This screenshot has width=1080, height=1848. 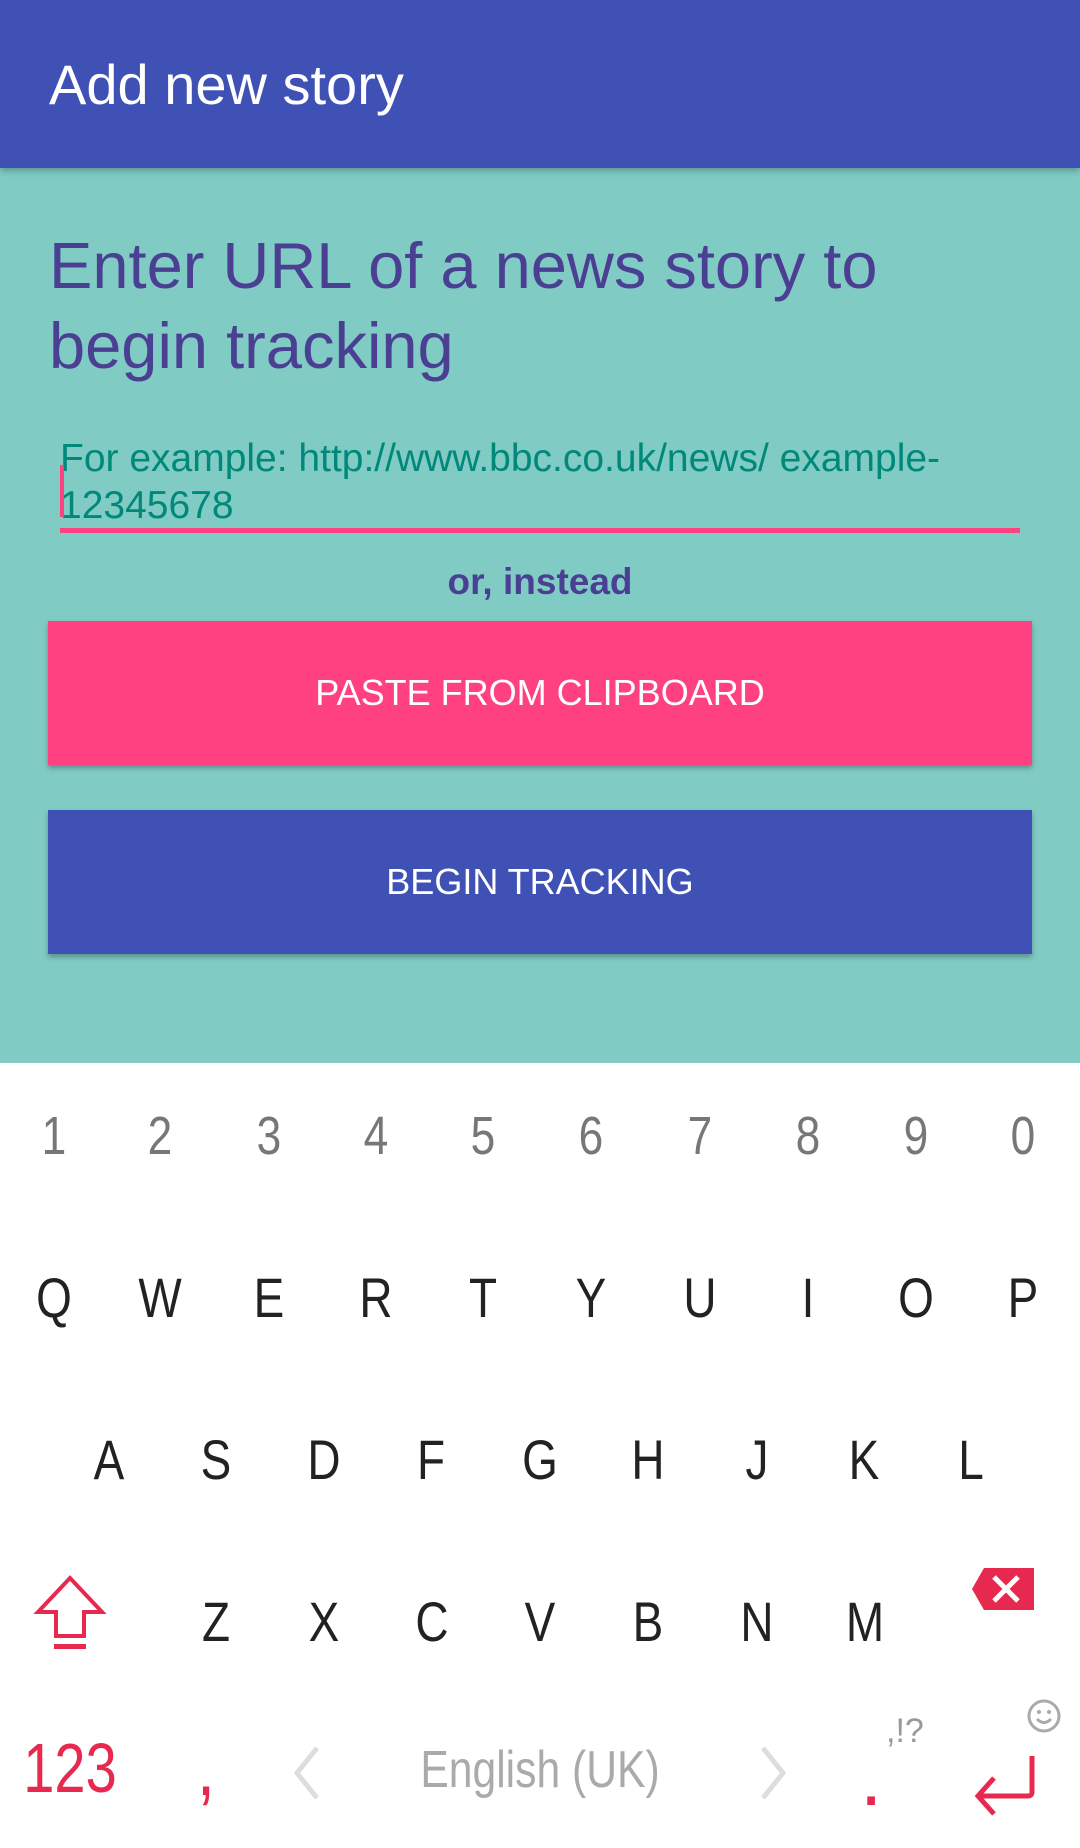 What do you see at coordinates (324, 1622) in the screenshot?
I see `key-x: X` at bounding box center [324, 1622].